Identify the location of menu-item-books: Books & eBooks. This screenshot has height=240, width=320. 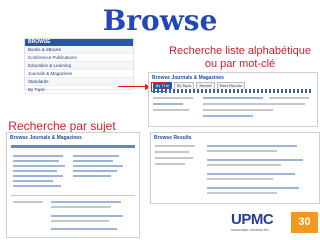
(79, 50).